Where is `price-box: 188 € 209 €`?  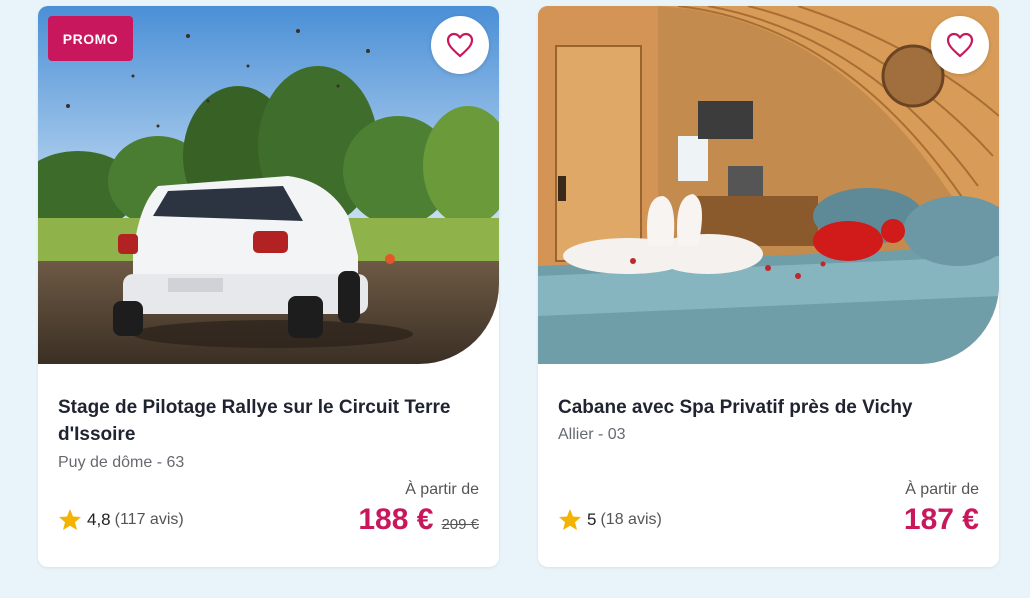 price-box: 188 € 209 € is located at coordinates (418, 520).